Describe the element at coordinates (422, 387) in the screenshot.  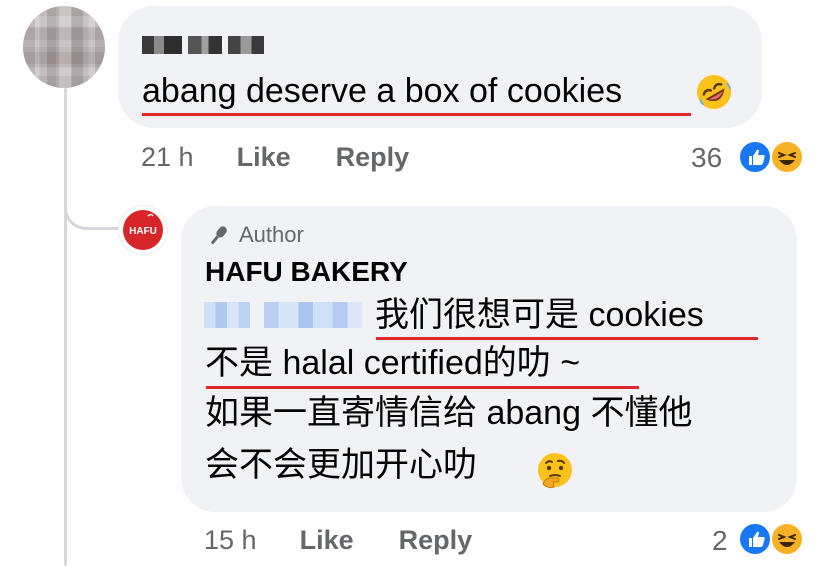
I see `reply-line2-underline` at that location.